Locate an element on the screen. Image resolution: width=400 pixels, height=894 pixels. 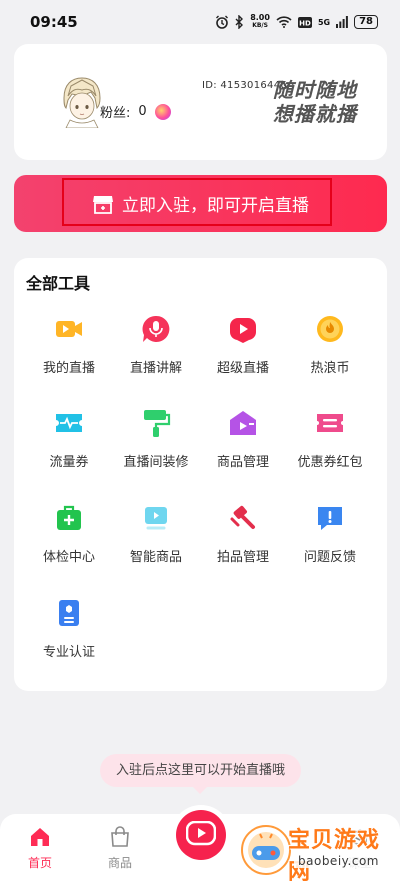
wifi-icon is located at coordinates (284, 22).